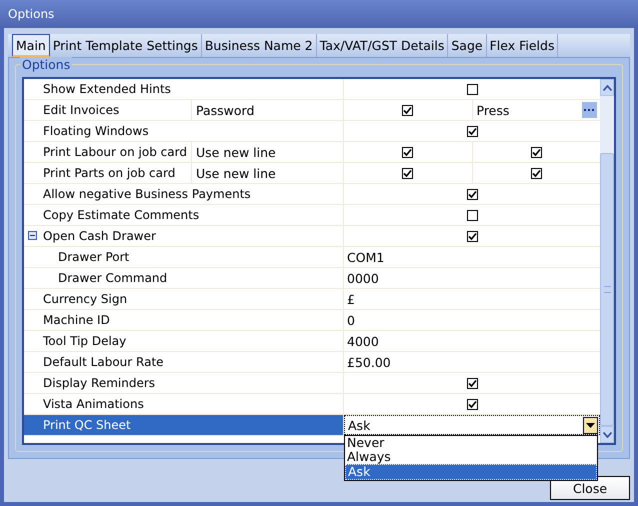 The image size is (638, 506). I want to click on property-value: £50.00, so click(369, 362).